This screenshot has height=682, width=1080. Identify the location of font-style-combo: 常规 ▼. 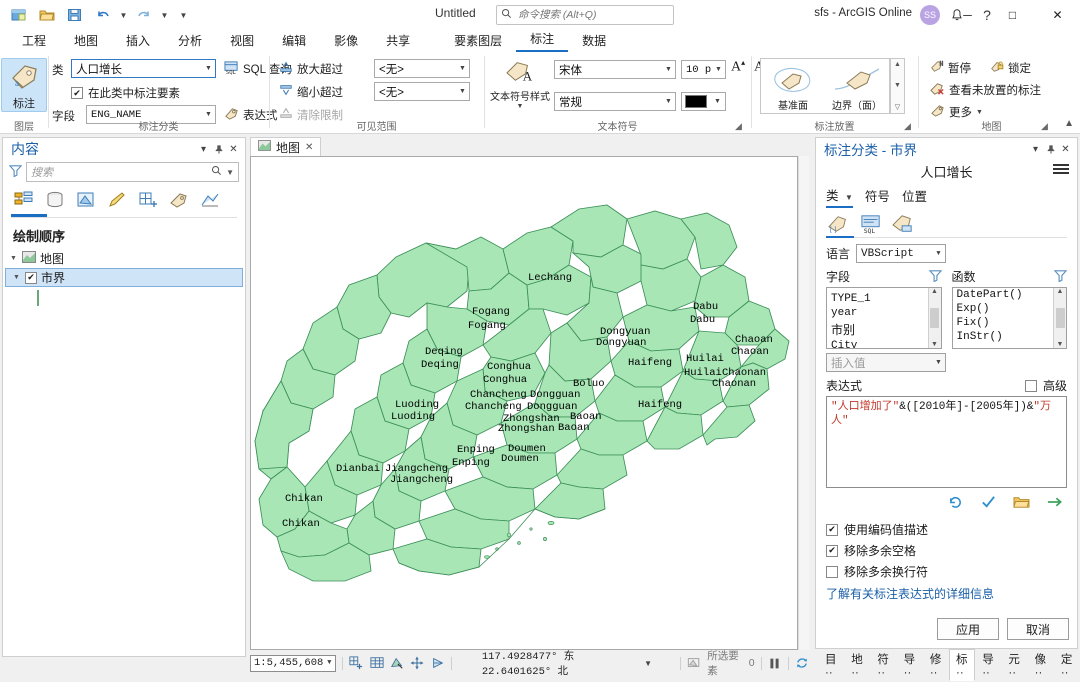
(615, 101).